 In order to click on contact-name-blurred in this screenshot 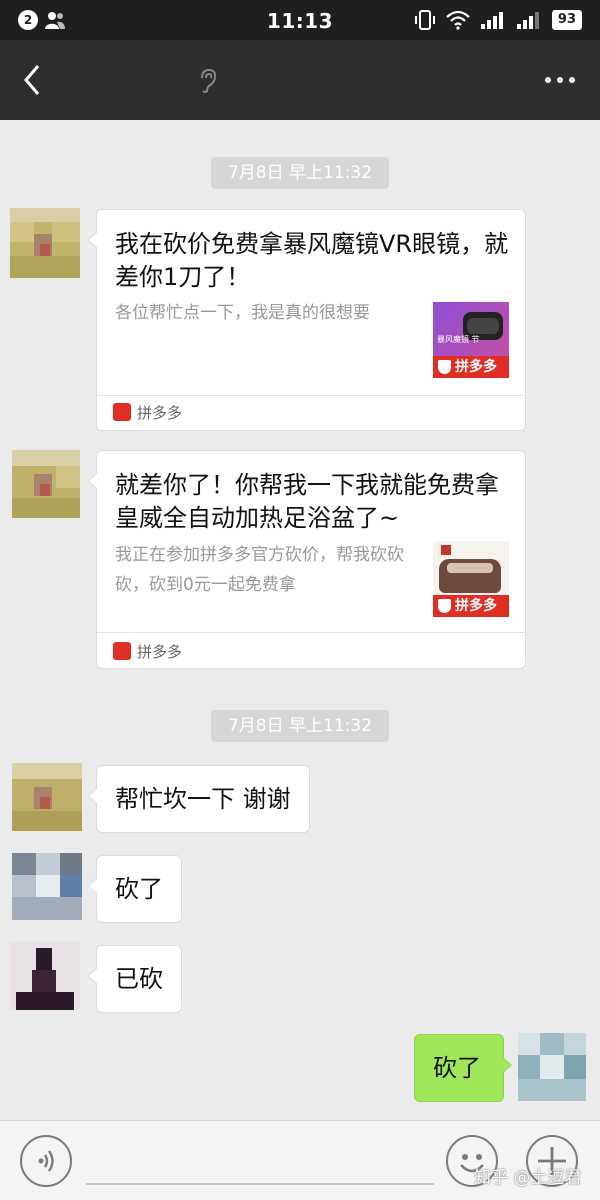, I will do `click(129, 80)`.